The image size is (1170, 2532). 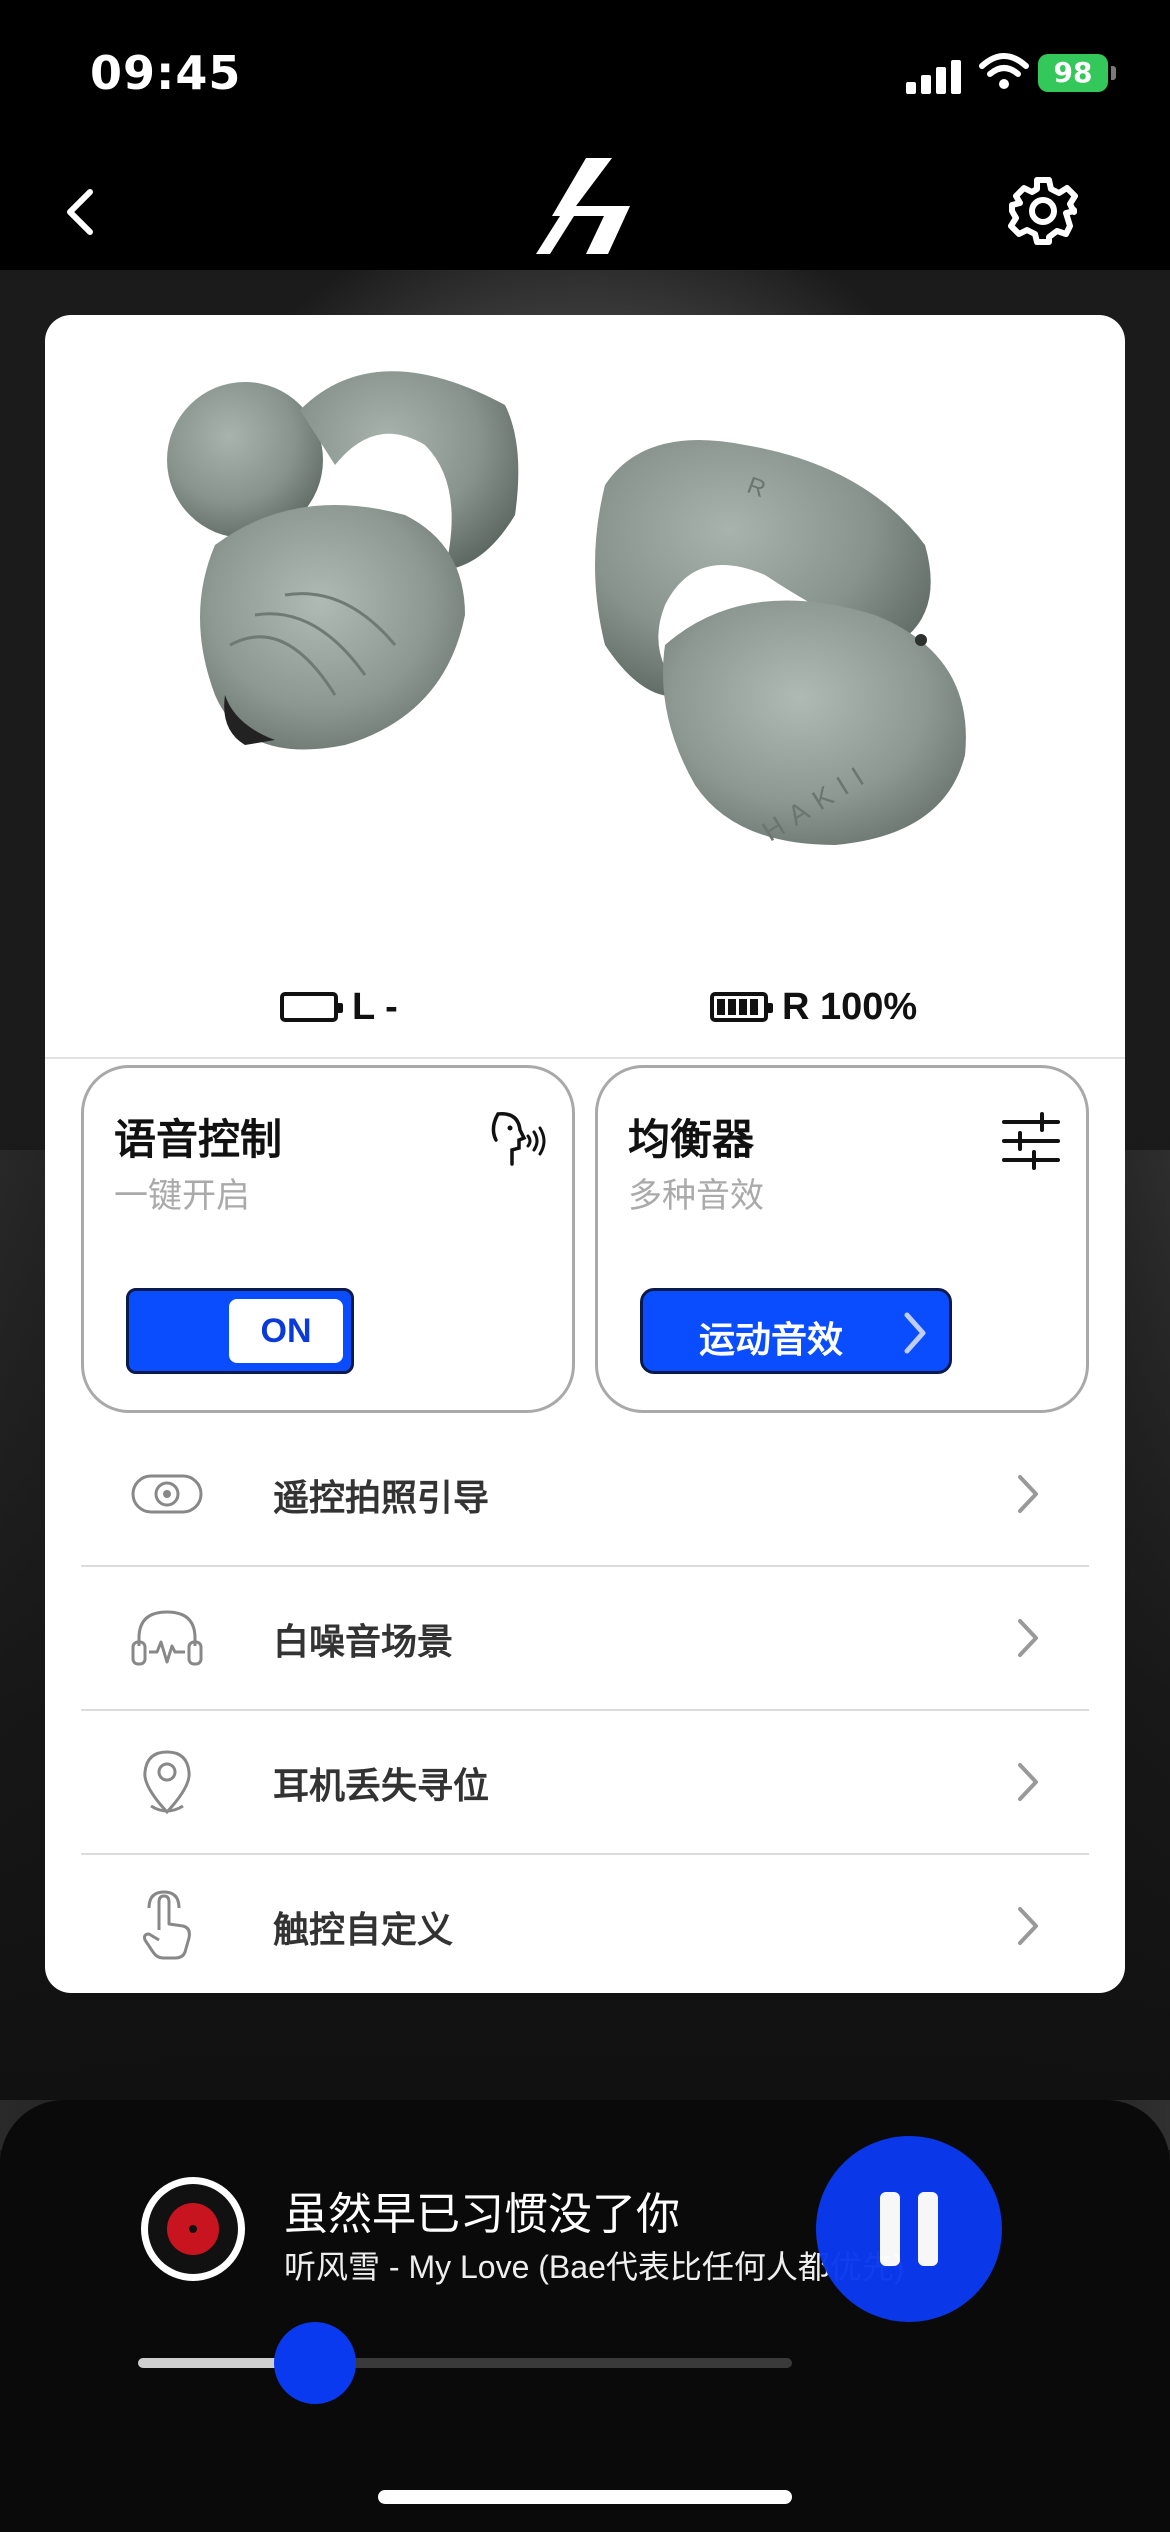 What do you see at coordinates (482, 2214) in the screenshot?
I see `song-title: 虽然早已习惯没了你` at bounding box center [482, 2214].